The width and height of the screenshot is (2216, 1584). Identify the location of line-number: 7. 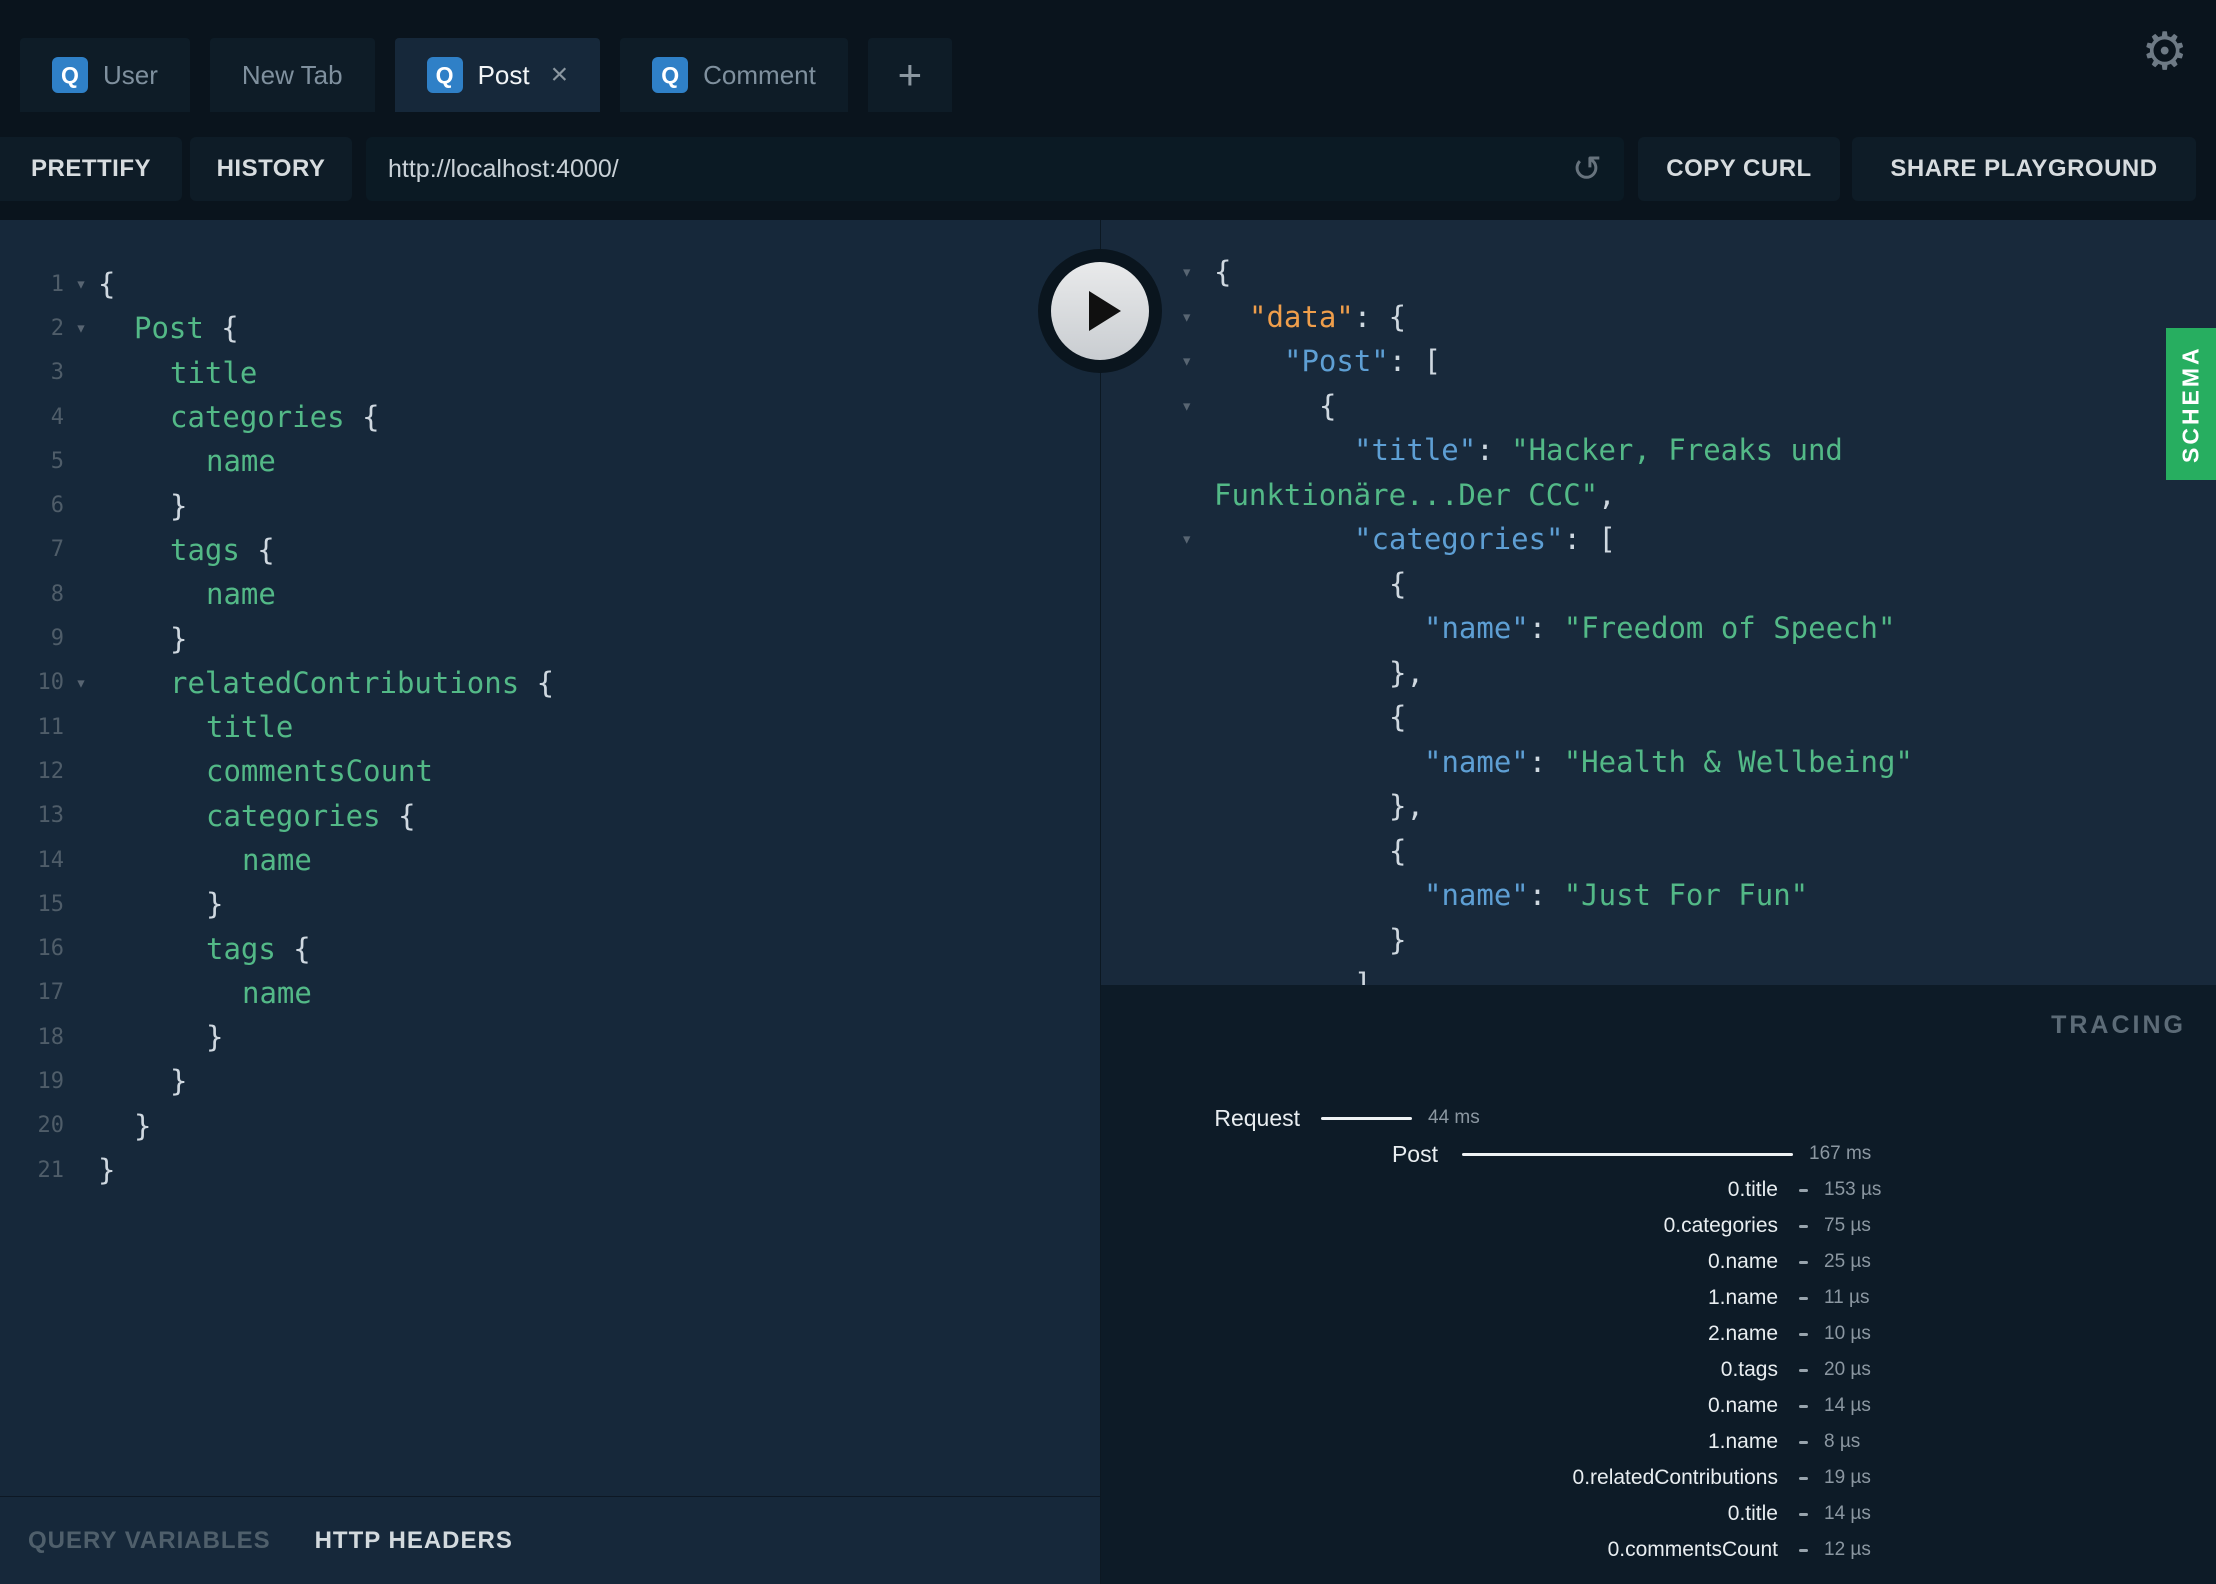
(57, 550).